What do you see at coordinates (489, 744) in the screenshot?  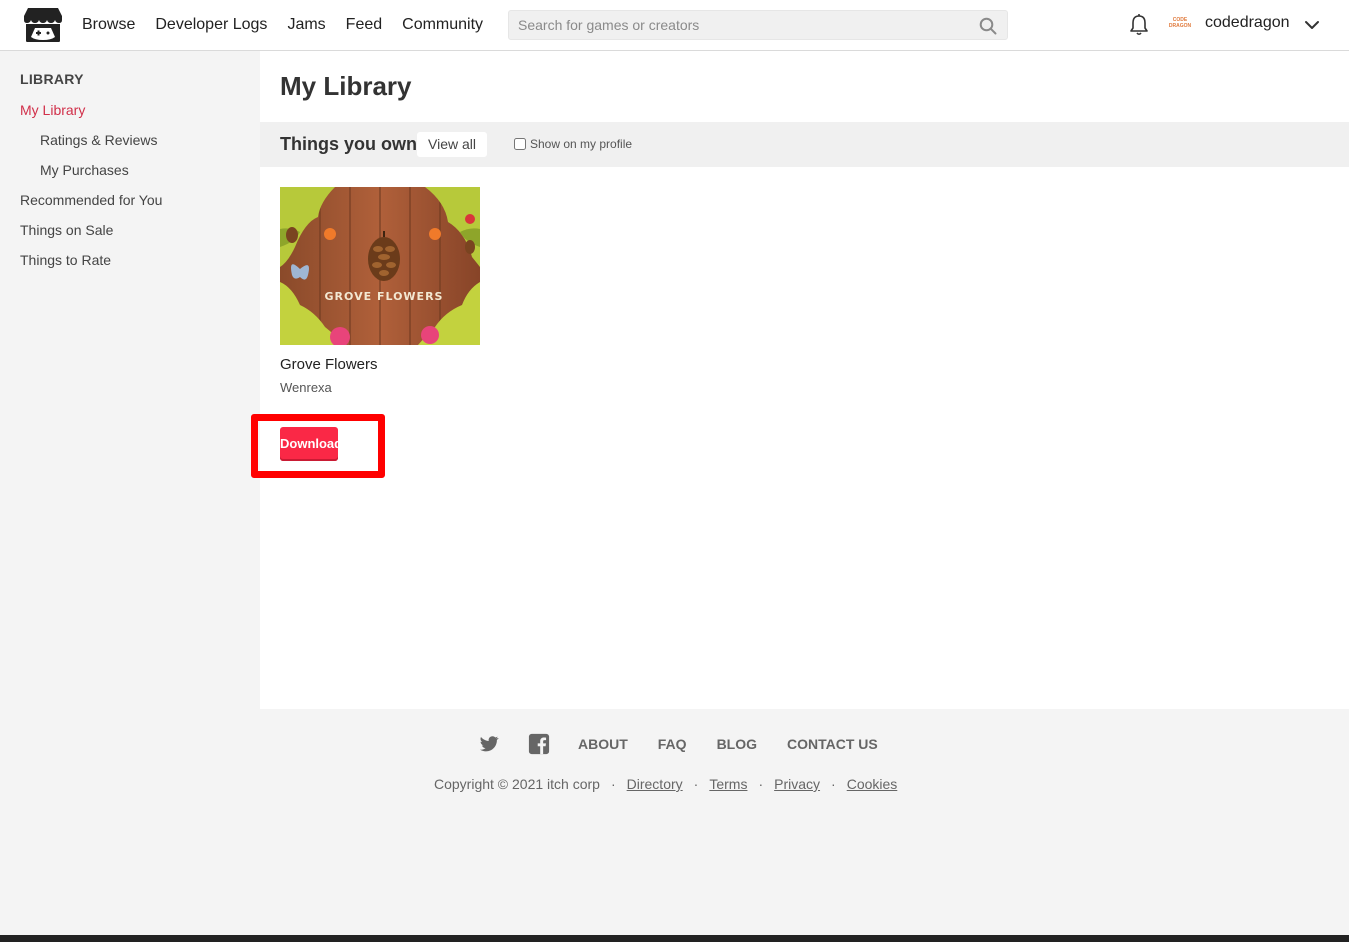 I see `twitter-icon` at bounding box center [489, 744].